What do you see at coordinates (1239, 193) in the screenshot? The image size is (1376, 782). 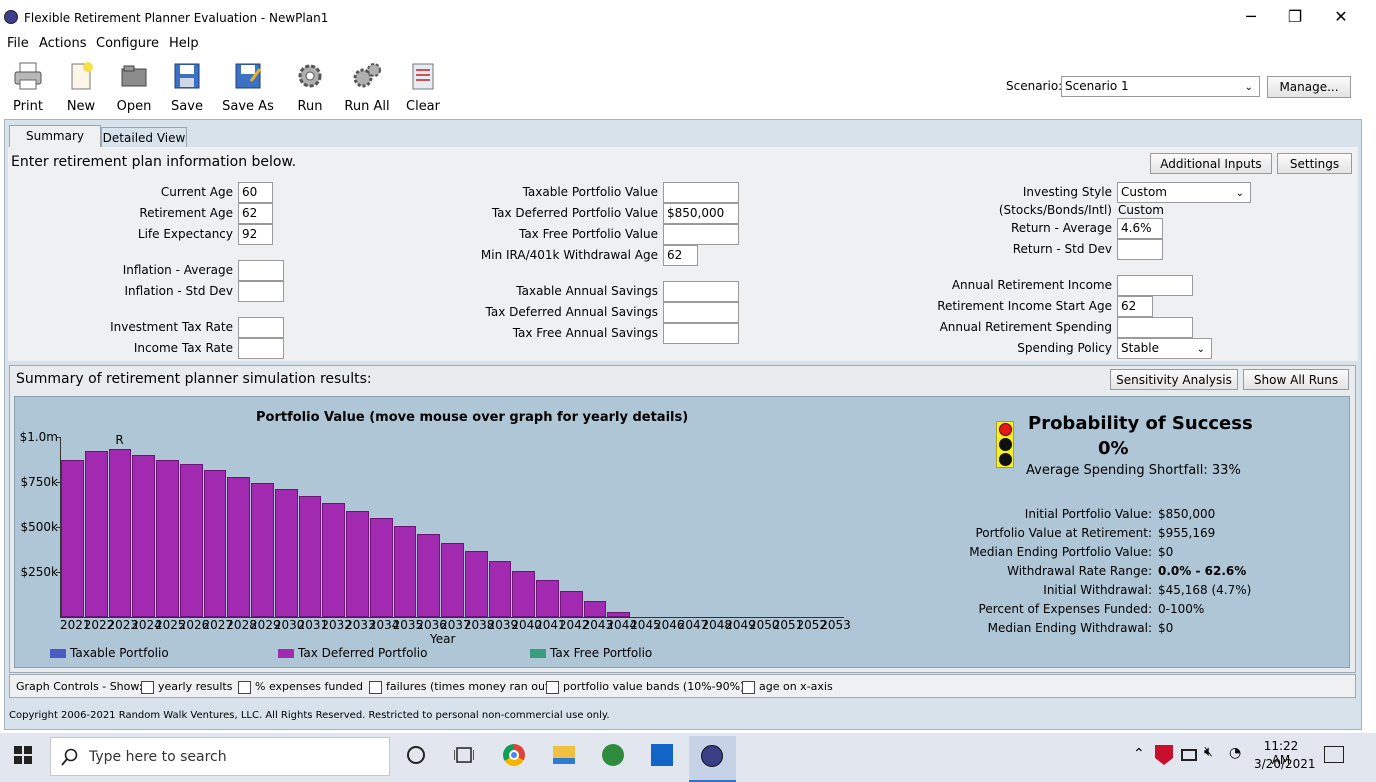 I see `chevron-down-icon: ⌄` at bounding box center [1239, 193].